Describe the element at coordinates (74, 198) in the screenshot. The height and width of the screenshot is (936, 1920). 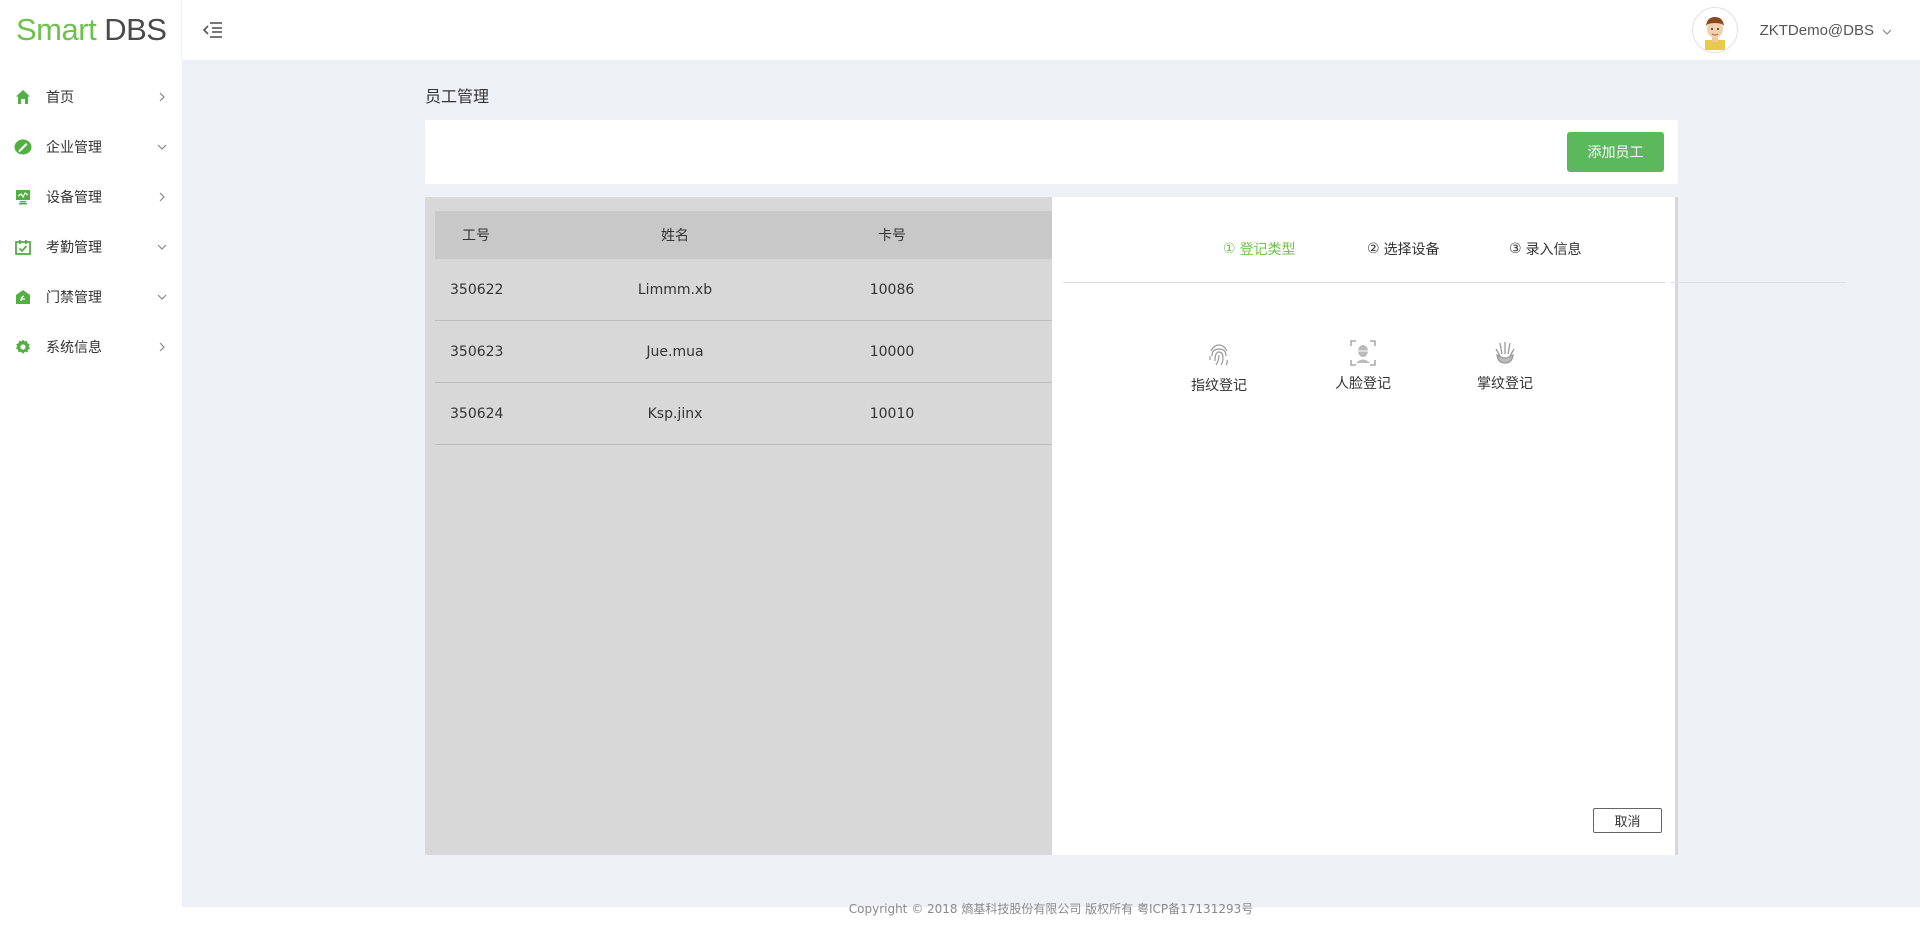
I see `sidebar-item-label: 设备管理` at that location.